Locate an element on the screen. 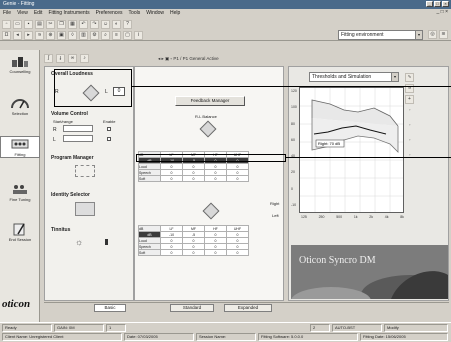  gain-adjust-control is located at coordinates (211, 211).